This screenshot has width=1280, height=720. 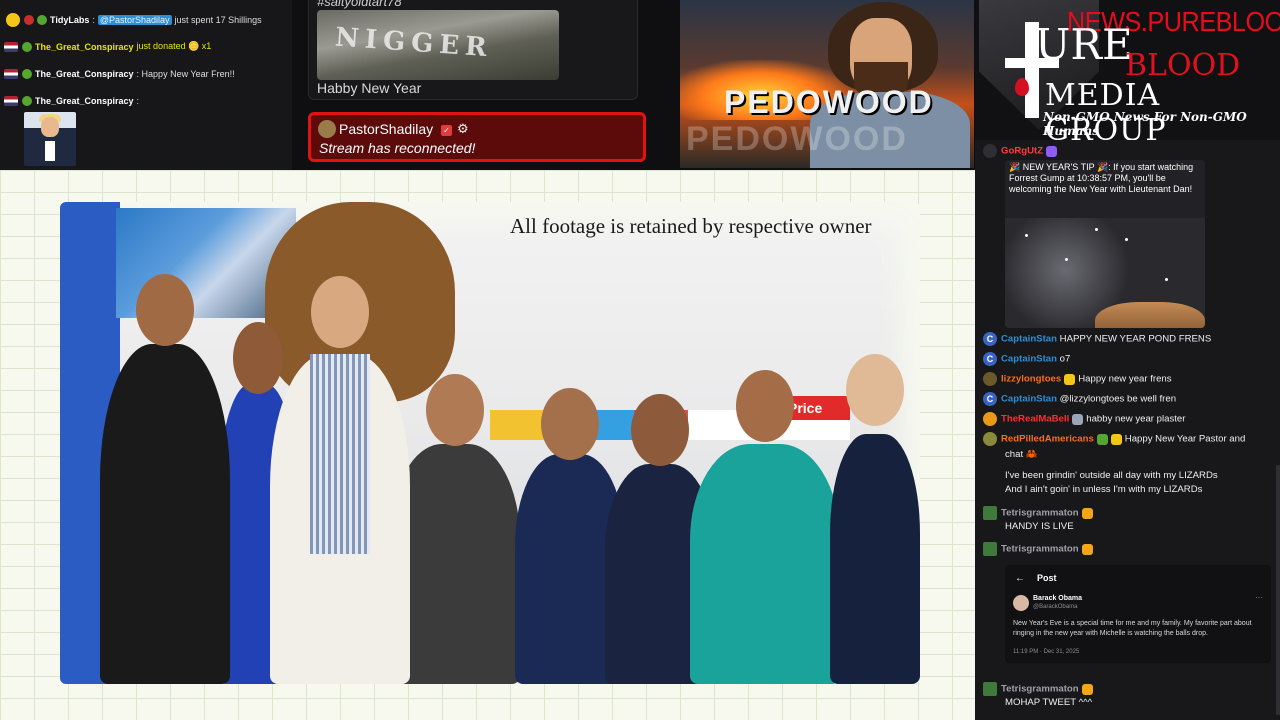 I want to click on pedowood-thumbnail: PEDOWOOD PEDOWOOD, so click(x=827, y=84).